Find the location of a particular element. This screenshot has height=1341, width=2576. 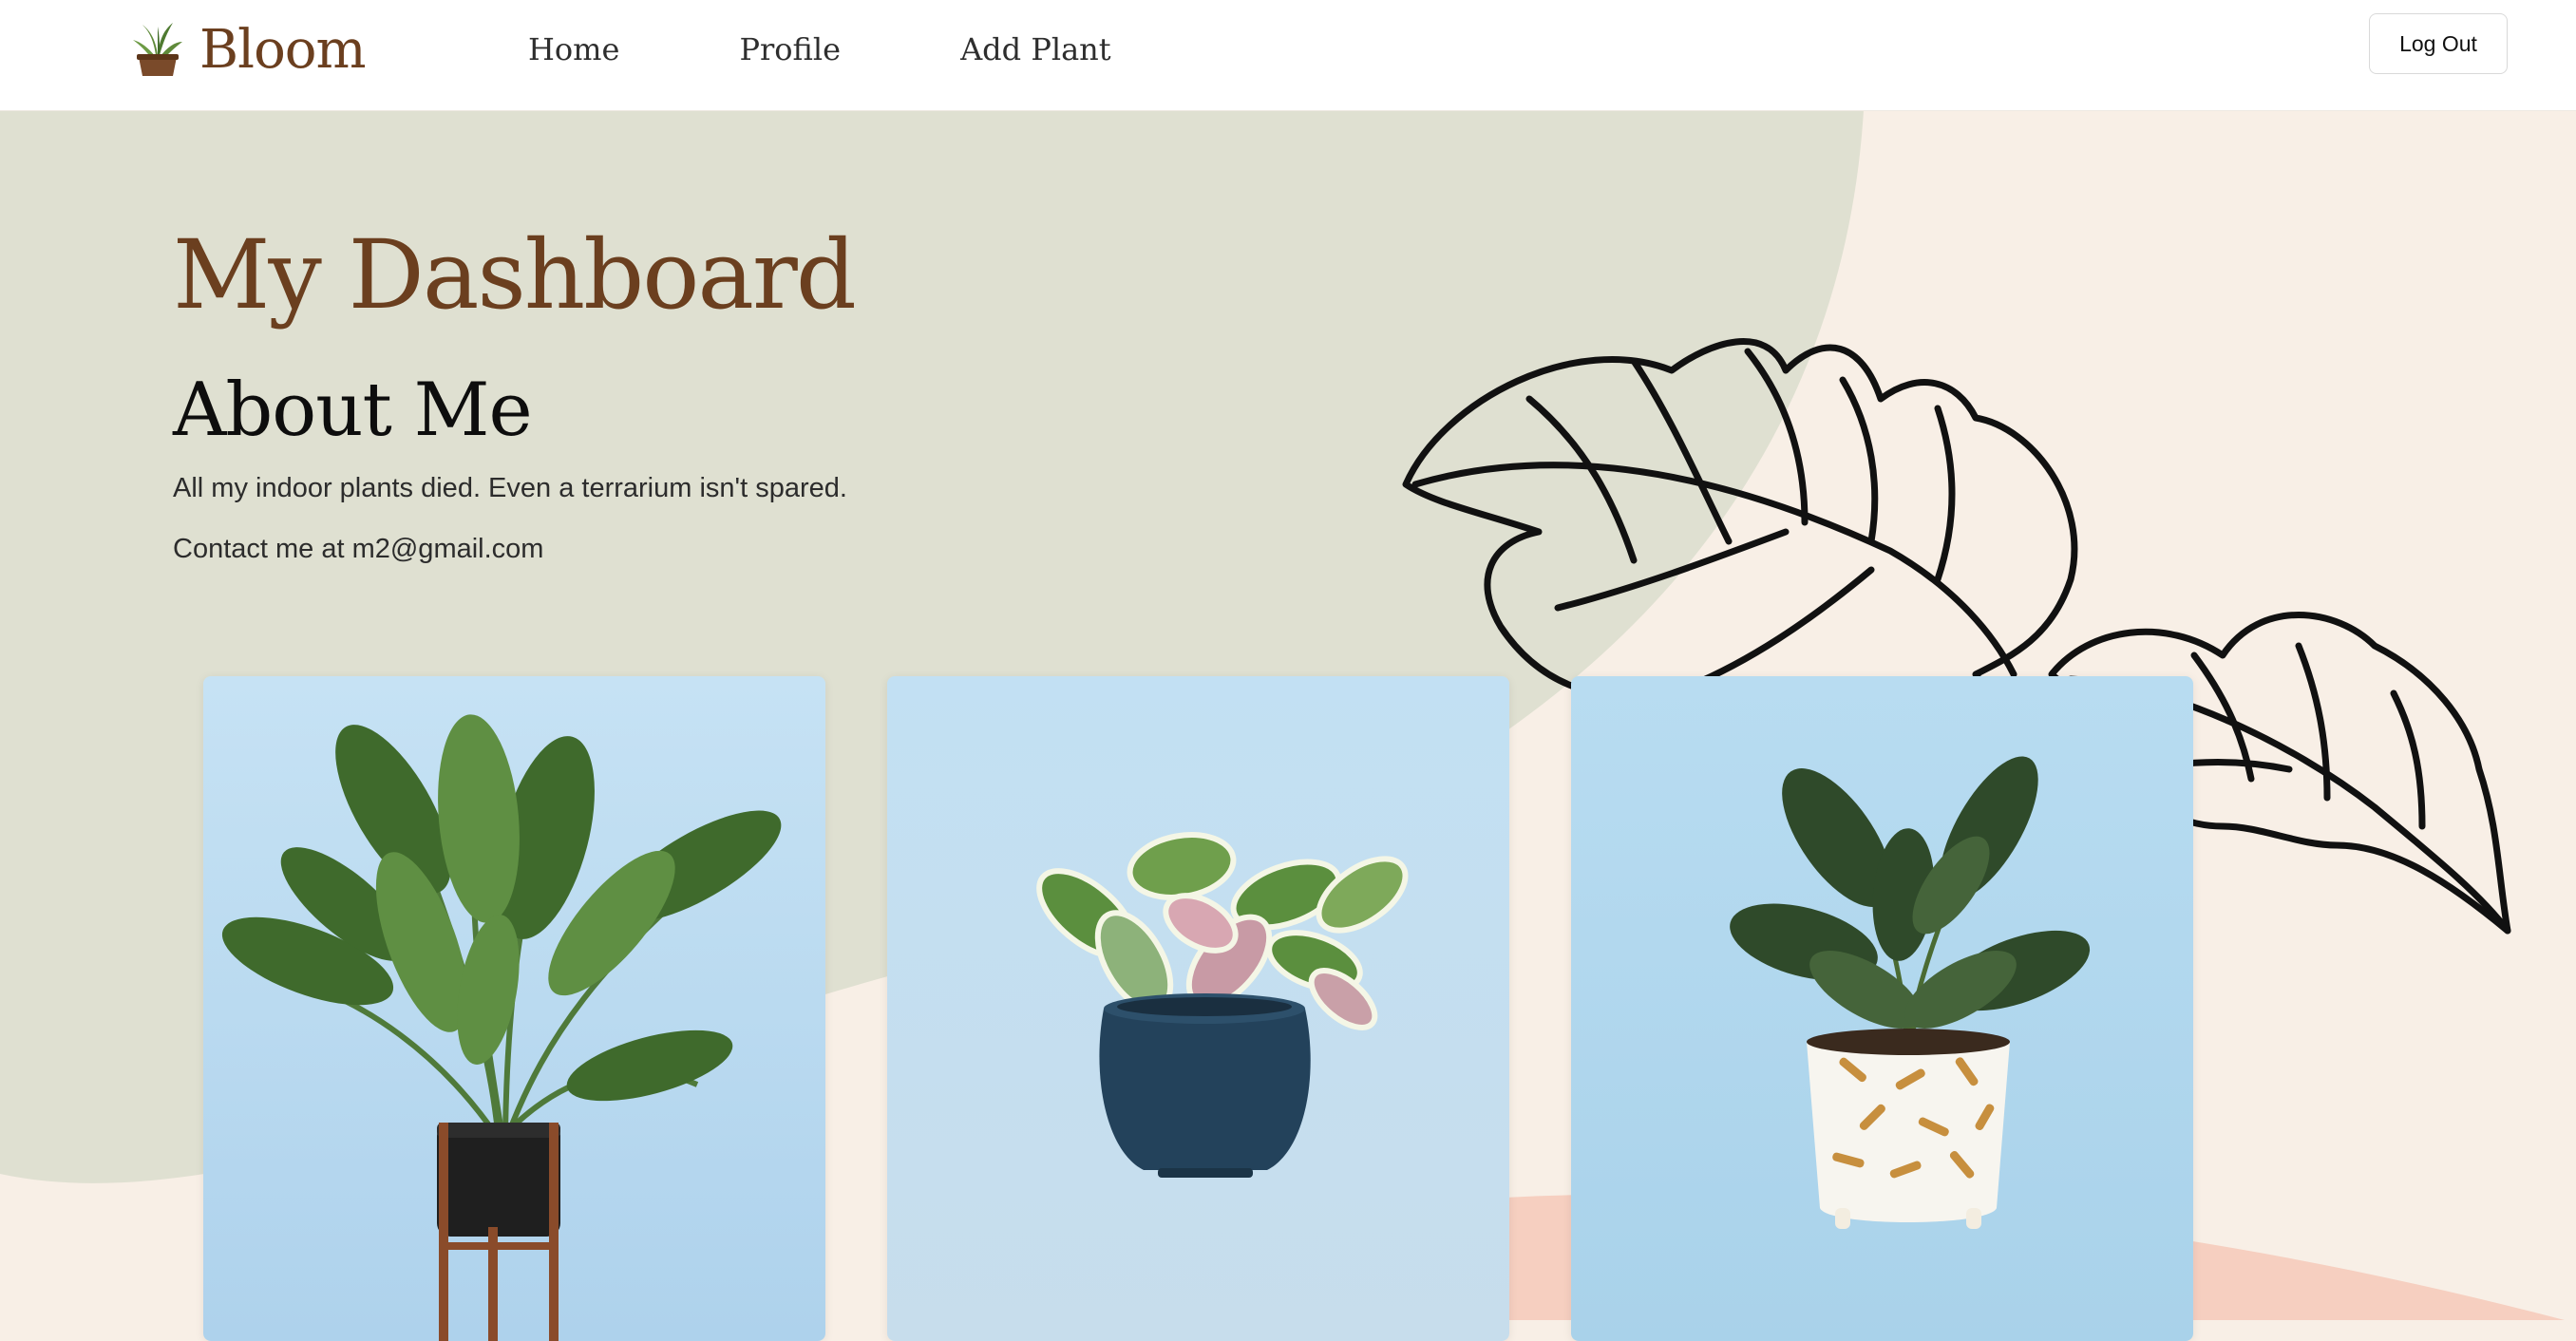

nav-link-add-plant: Add Plant is located at coordinates (1035, 49).